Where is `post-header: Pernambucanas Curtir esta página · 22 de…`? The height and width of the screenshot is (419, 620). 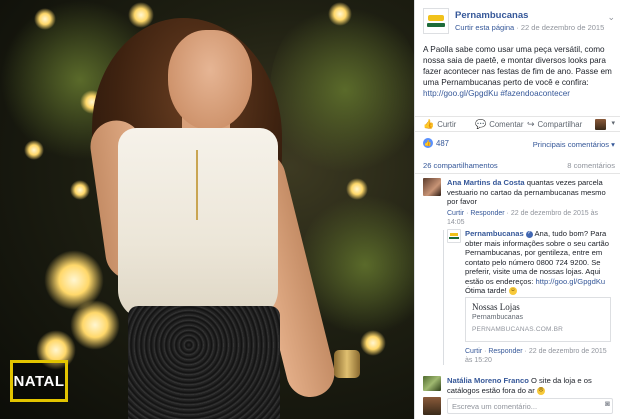
post-header: Pernambucanas Curtir esta página · 22 de… is located at coordinates (519, 23).